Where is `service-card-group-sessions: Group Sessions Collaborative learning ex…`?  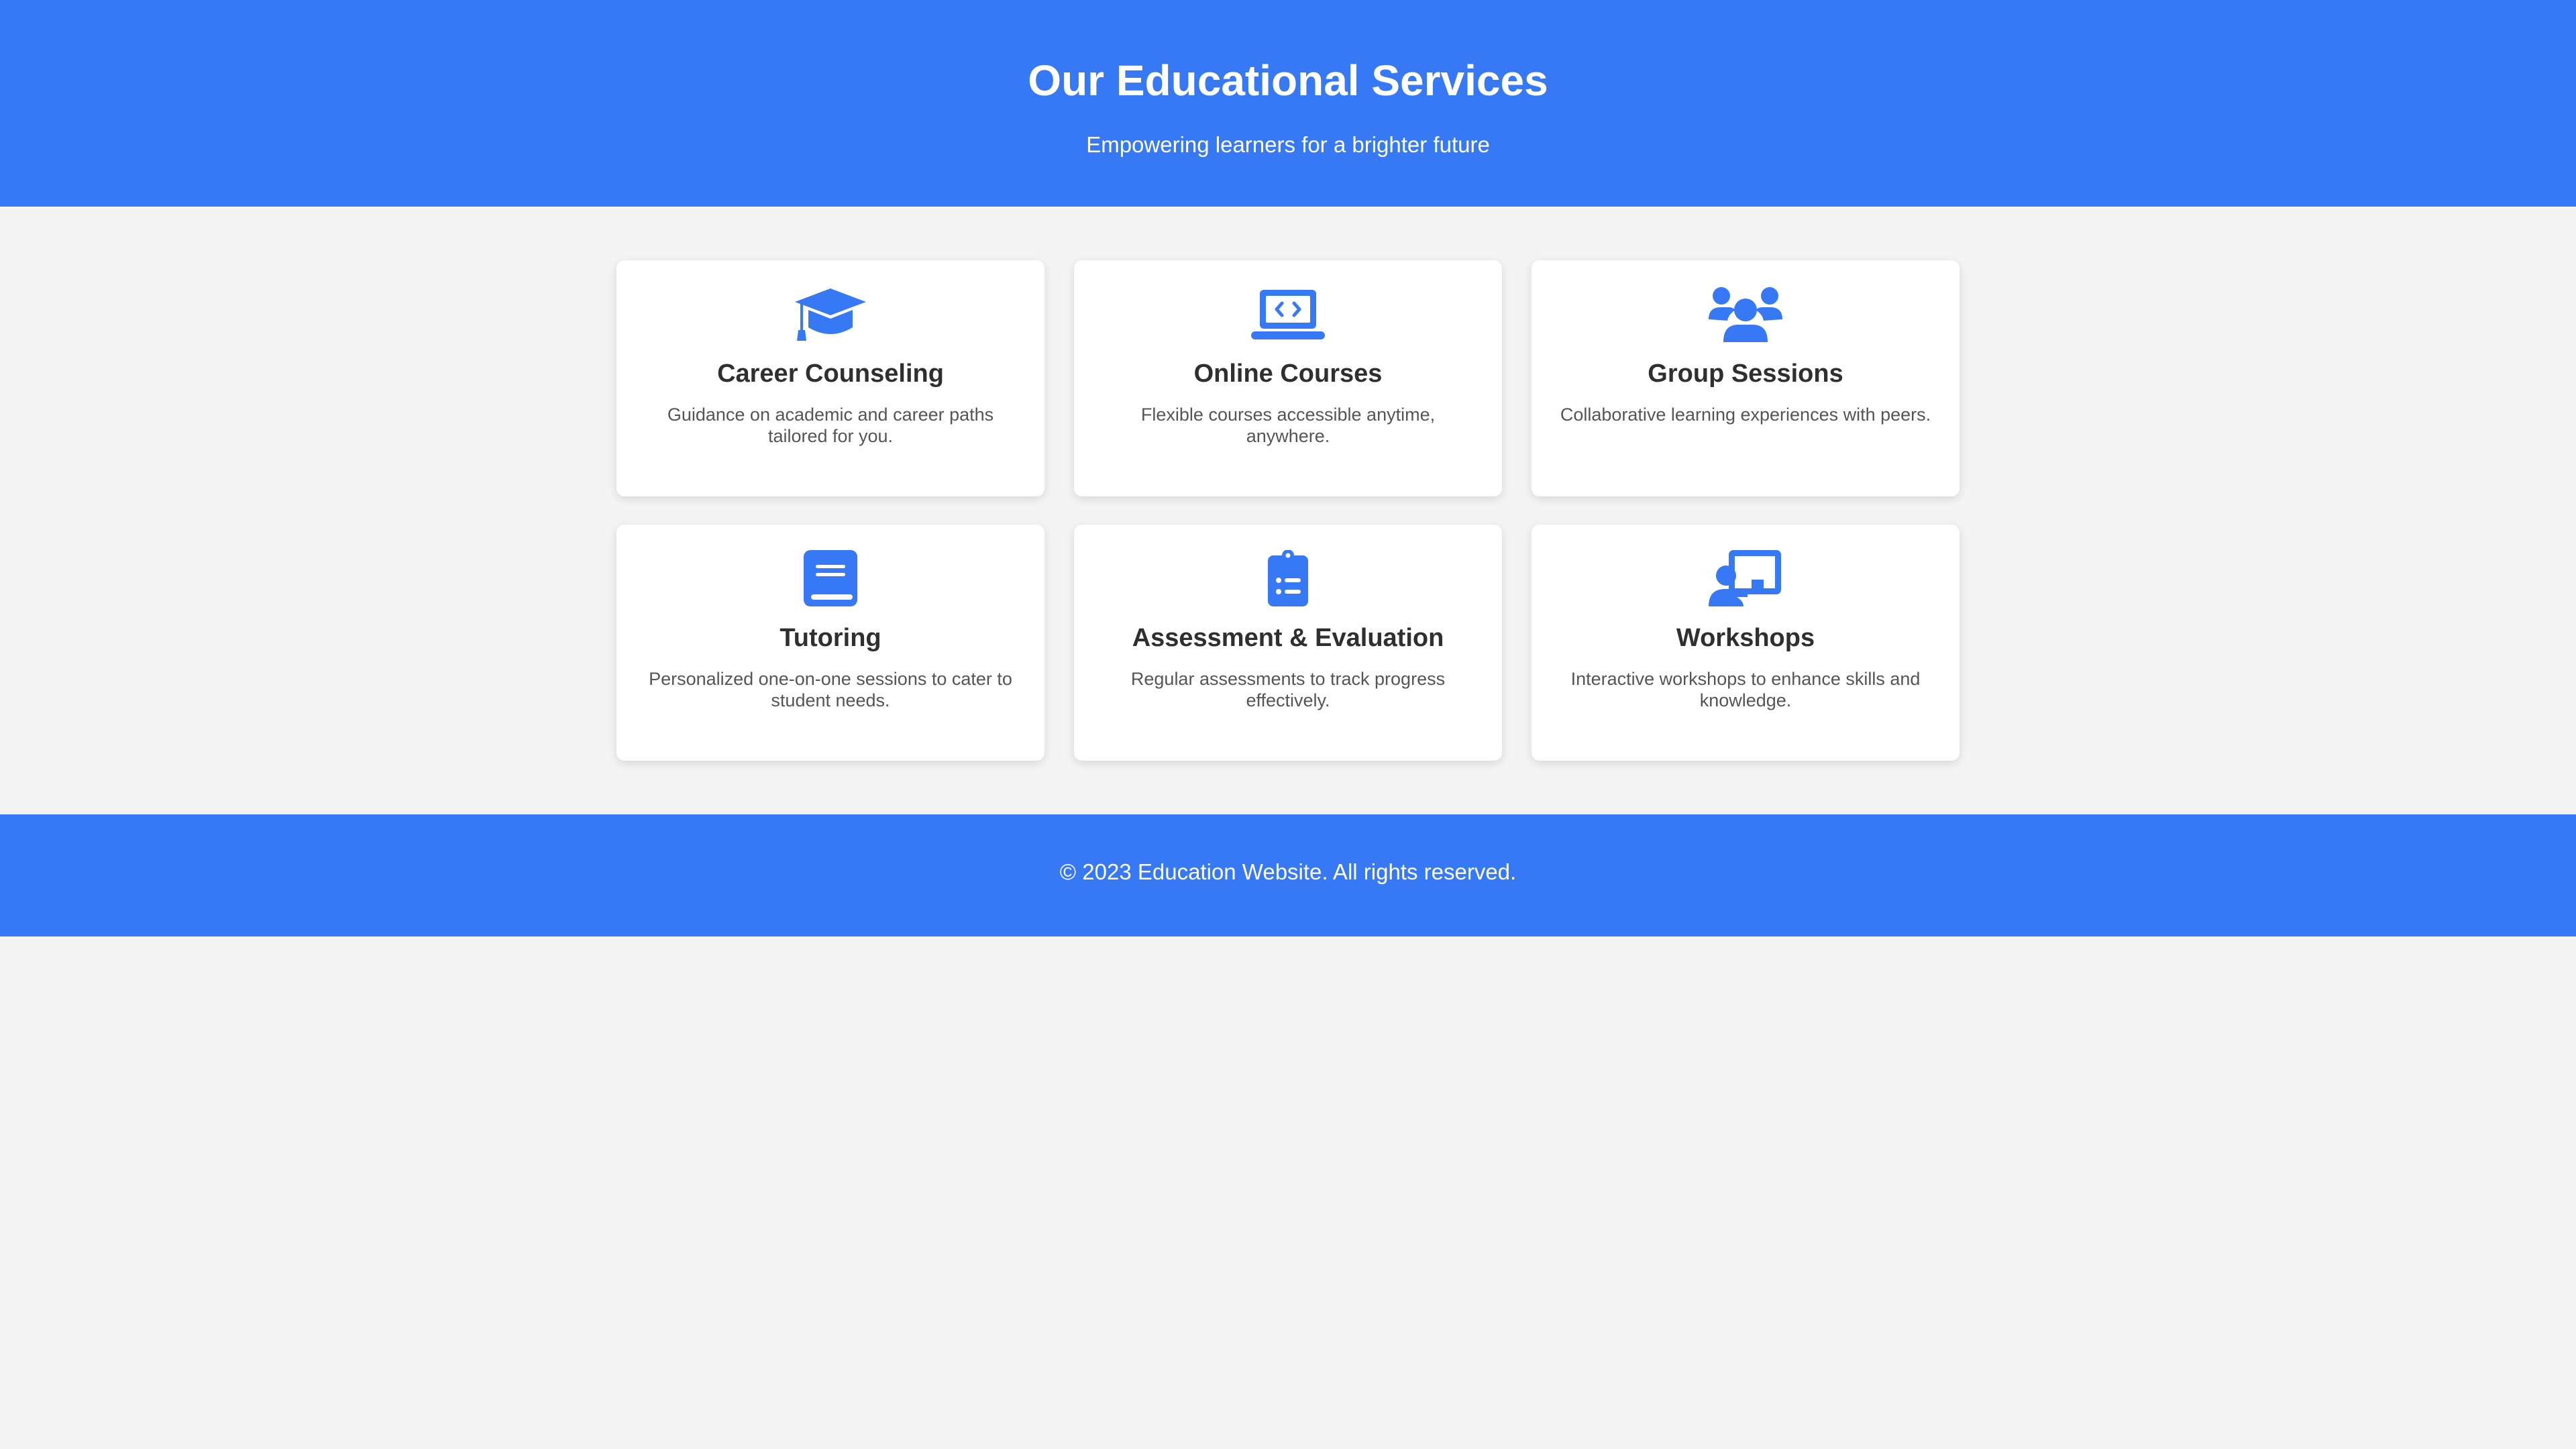 service-card-group-sessions: Group Sessions Collaborative learning ex… is located at coordinates (1746, 378).